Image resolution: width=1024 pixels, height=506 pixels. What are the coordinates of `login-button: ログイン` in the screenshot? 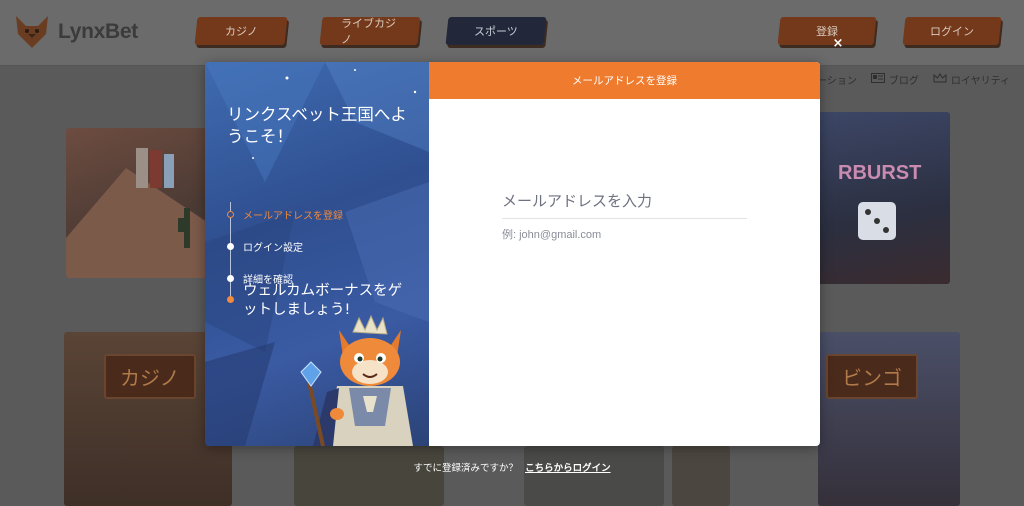 It's located at (952, 31).